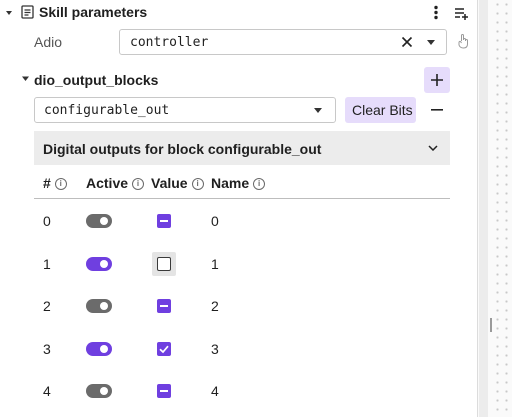  Describe the element at coordinates (436, 12) in the screenshot. I see `more-vertical-icon` at that location.